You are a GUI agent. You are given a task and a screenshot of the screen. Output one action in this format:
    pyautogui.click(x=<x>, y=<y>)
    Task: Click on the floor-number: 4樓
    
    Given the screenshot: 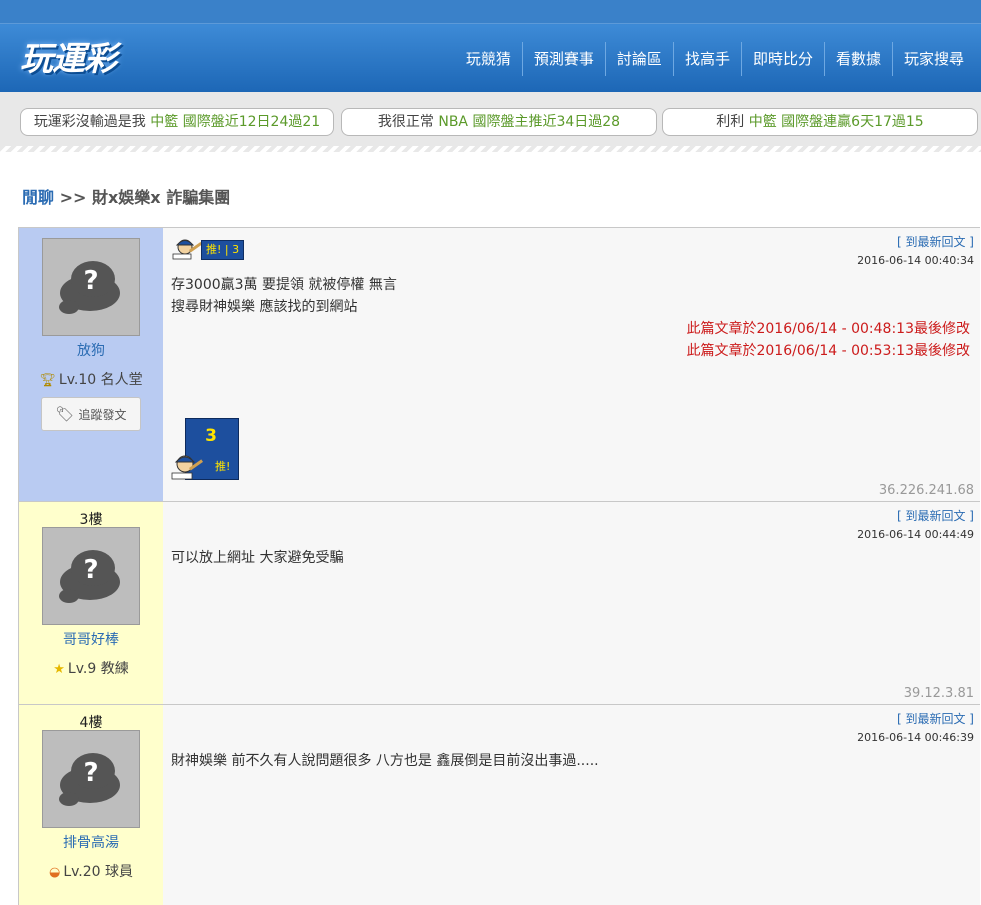 What is the action you would take?
    pyautogui.click(x=91, y=723)
    